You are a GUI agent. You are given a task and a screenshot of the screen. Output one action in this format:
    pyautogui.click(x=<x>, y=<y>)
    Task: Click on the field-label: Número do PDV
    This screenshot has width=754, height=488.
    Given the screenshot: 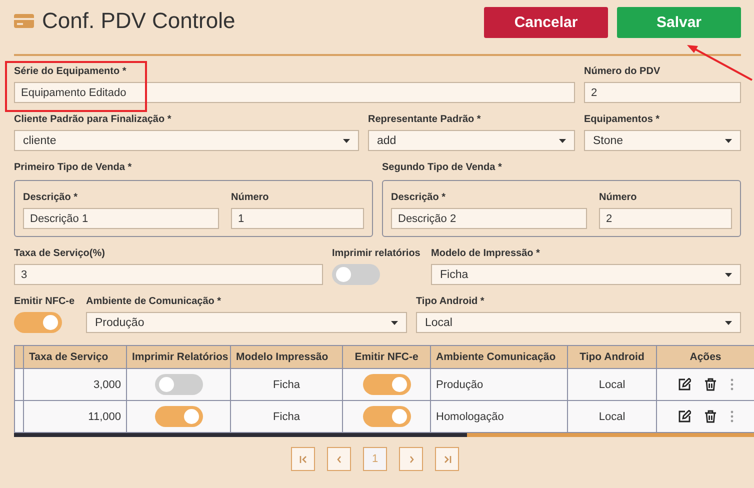 What is the action you would take?
    pyautogui.click(x=623, y=72)
    